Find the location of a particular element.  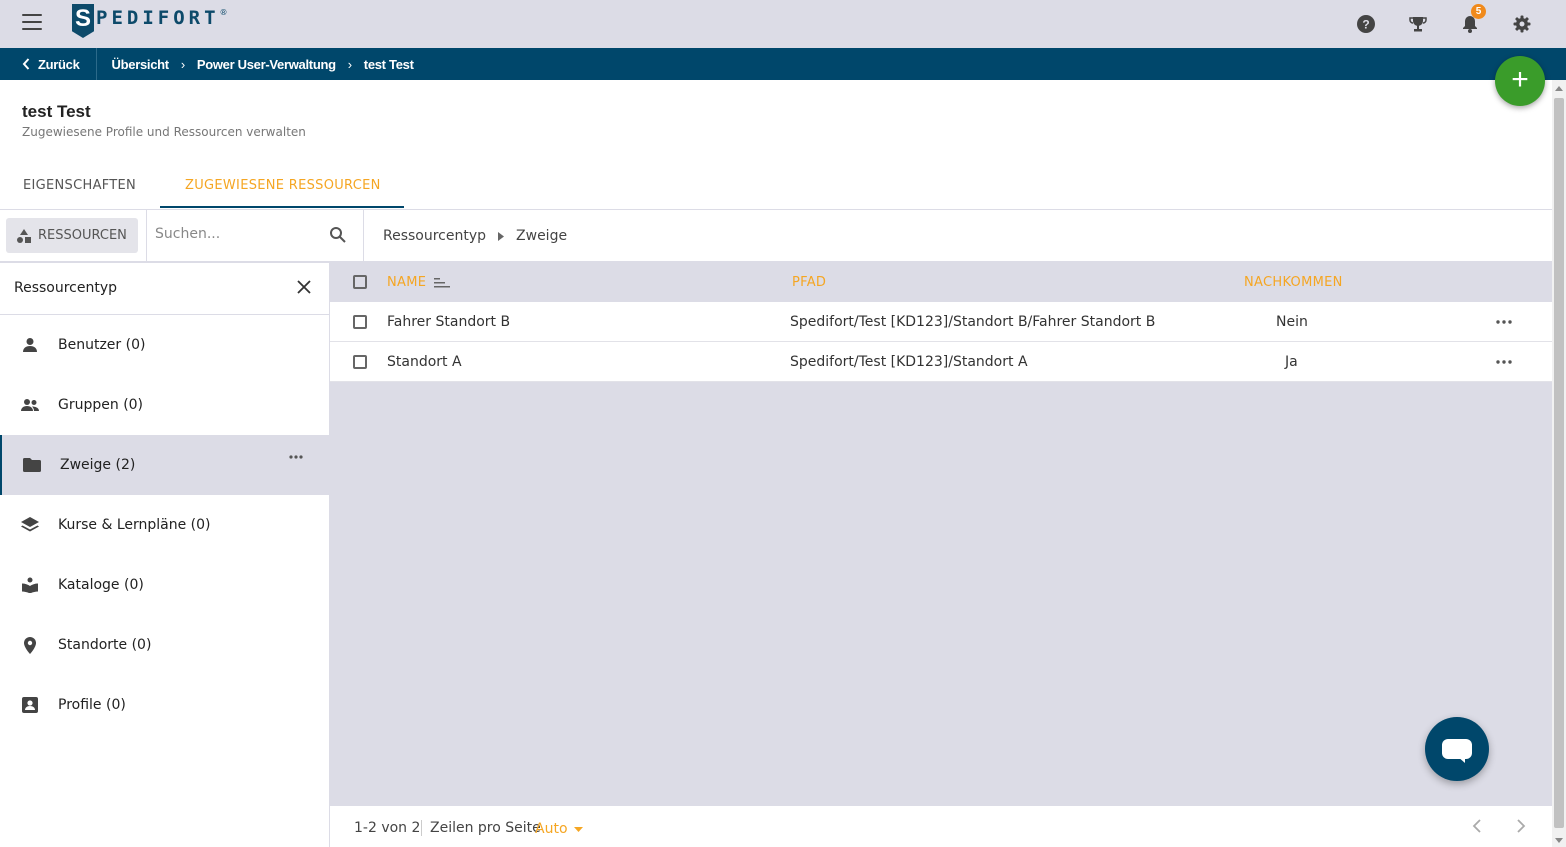

top-bar: S PEDIFORT ® ? 5 is located at coordinates (783, 24).